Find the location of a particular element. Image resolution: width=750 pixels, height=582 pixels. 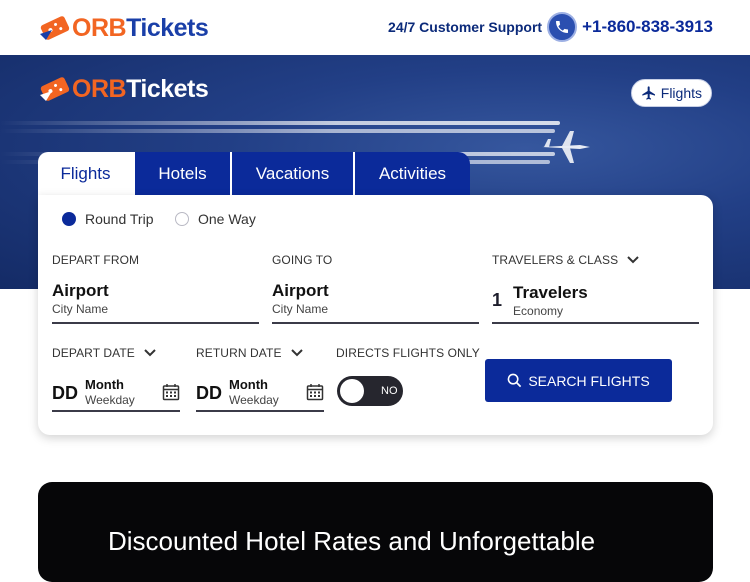

phone-icon is located at coordinates (562, 27).